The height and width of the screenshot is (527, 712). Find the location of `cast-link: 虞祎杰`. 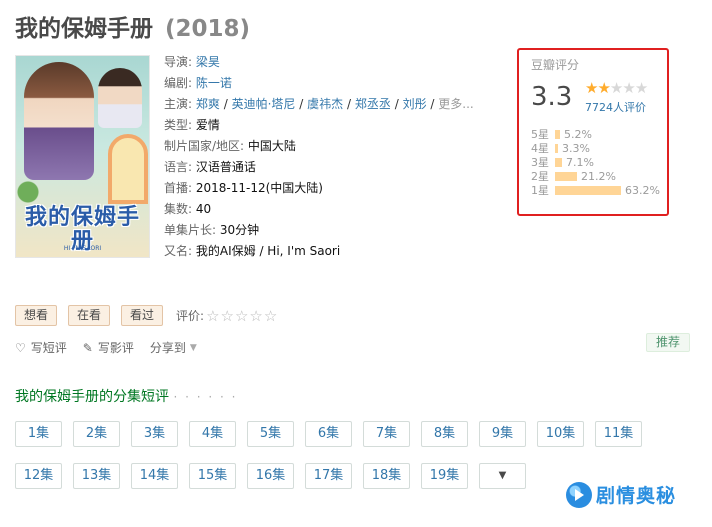

cast-link: 虞祎杰 is located at coordinates (325, 104).